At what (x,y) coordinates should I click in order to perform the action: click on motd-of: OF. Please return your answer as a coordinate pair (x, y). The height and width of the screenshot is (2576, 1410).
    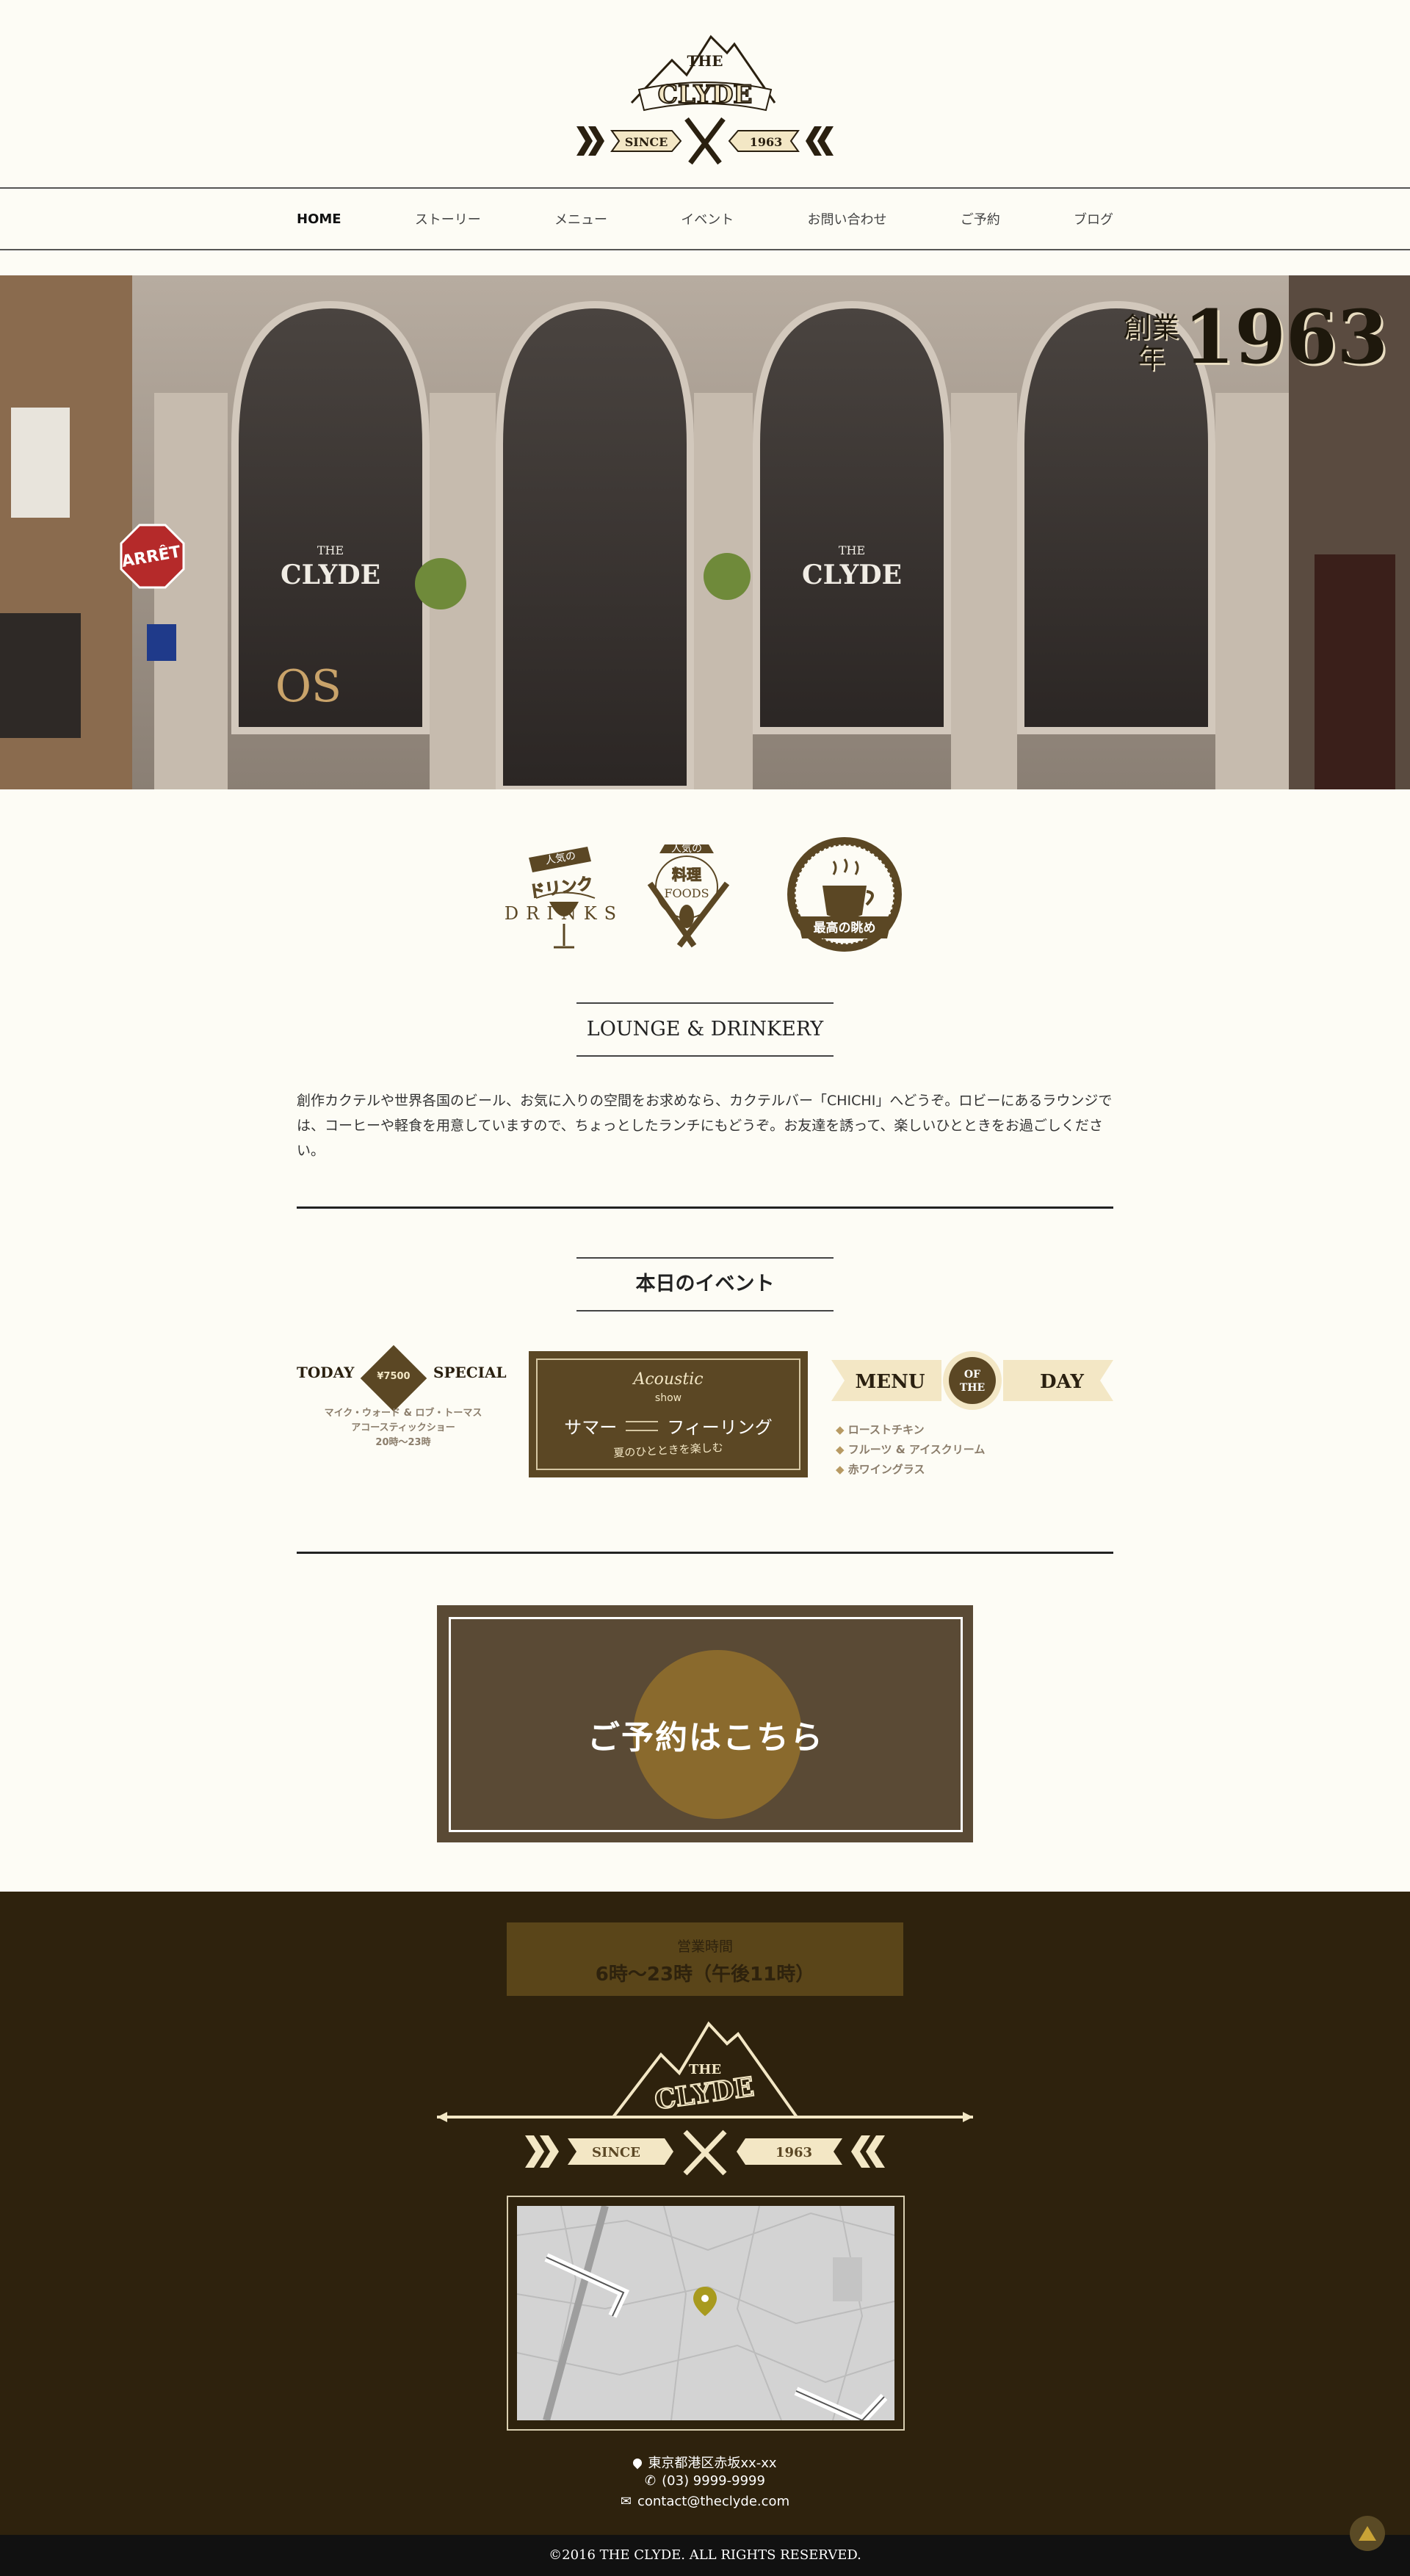
    Looking at the image, I should click on (972, 1375).